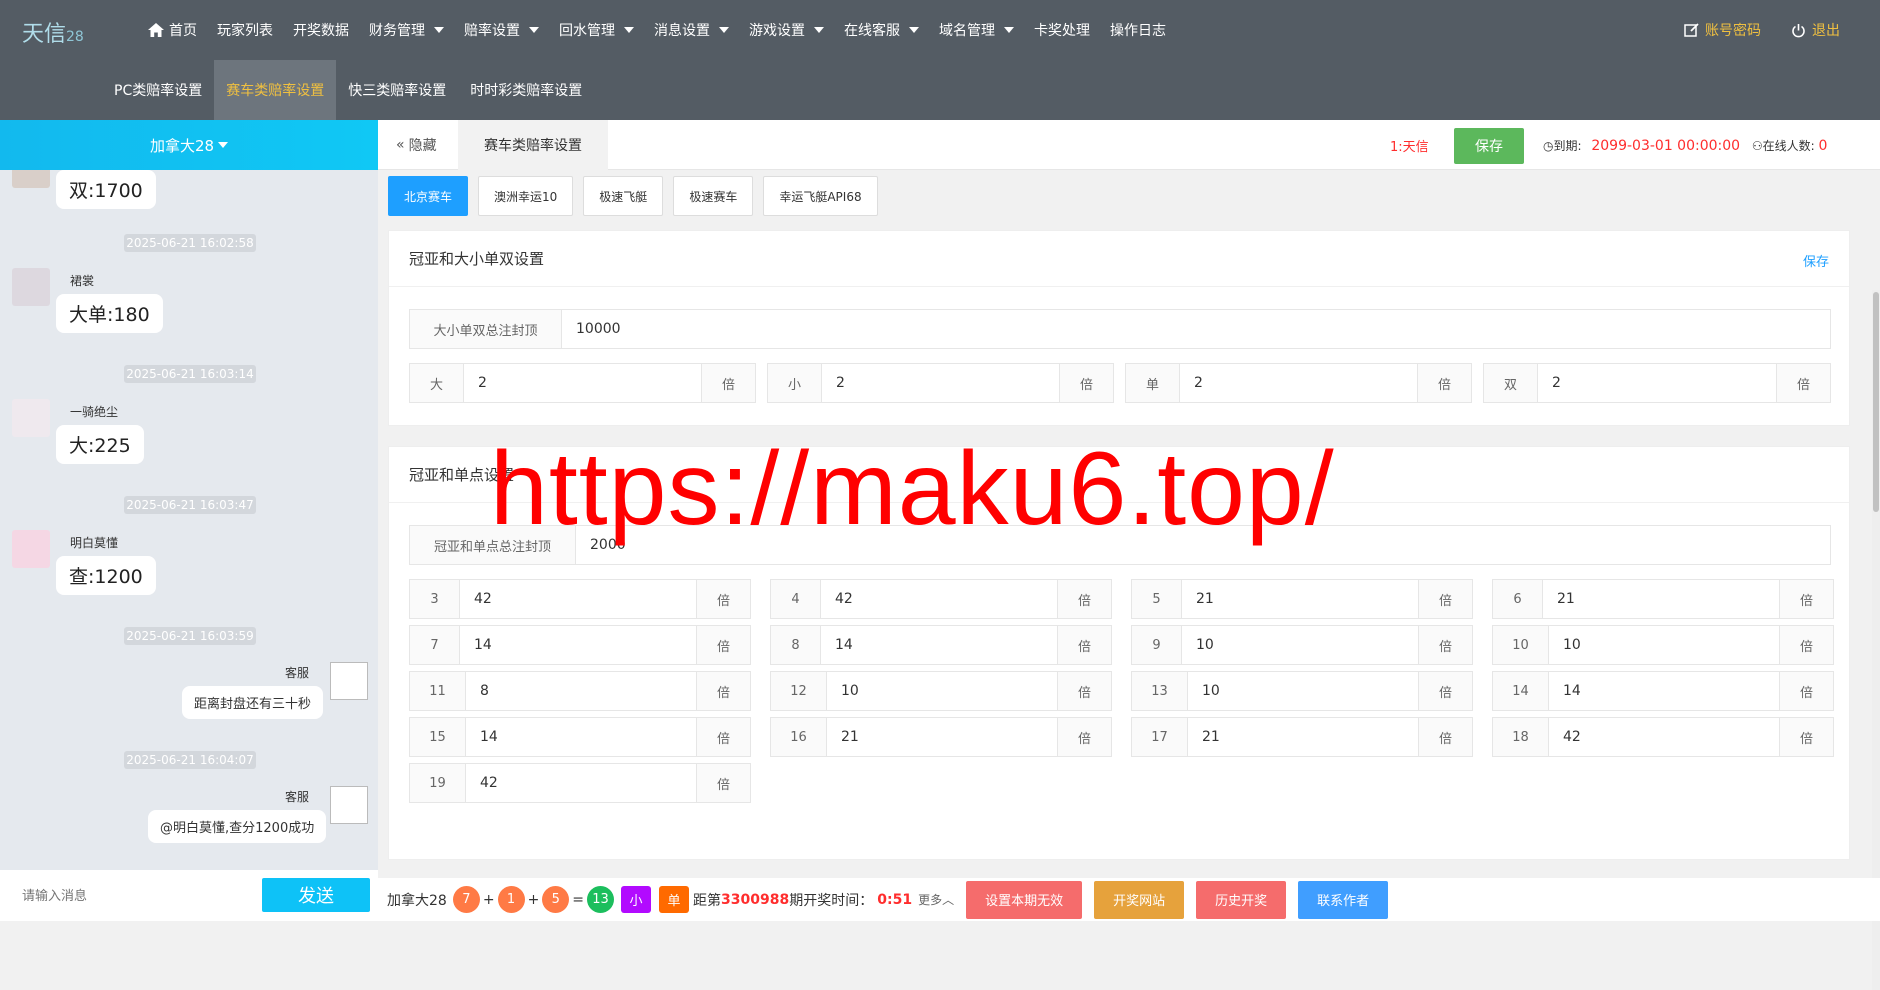  I want to click on send-button: 发送, so click(316, 895).